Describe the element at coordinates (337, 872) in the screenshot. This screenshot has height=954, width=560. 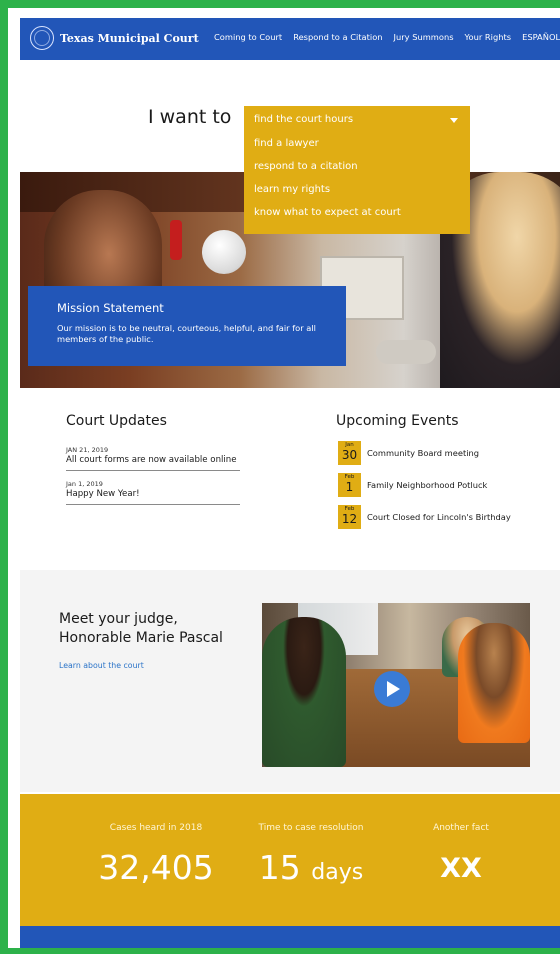
I see `stat-value-resolution-unit: days` at that location.